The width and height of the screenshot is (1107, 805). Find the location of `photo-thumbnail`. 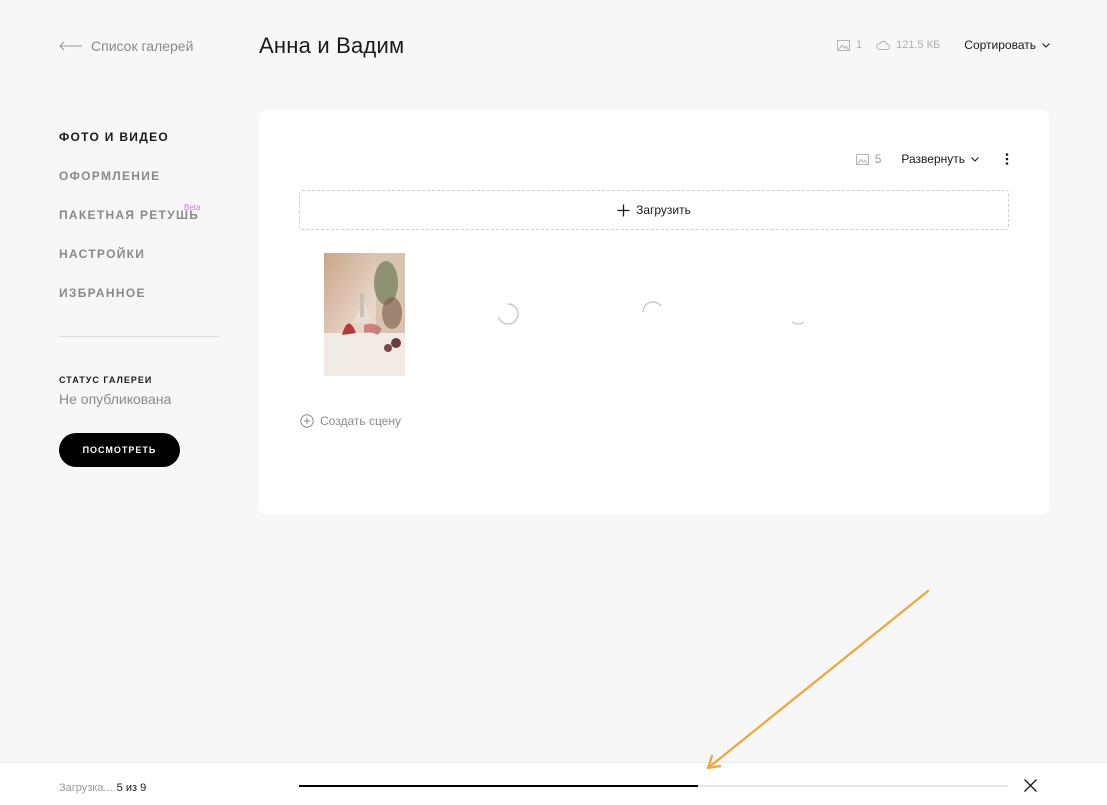

photo-thumbnail is located at coordinates (364, 314).